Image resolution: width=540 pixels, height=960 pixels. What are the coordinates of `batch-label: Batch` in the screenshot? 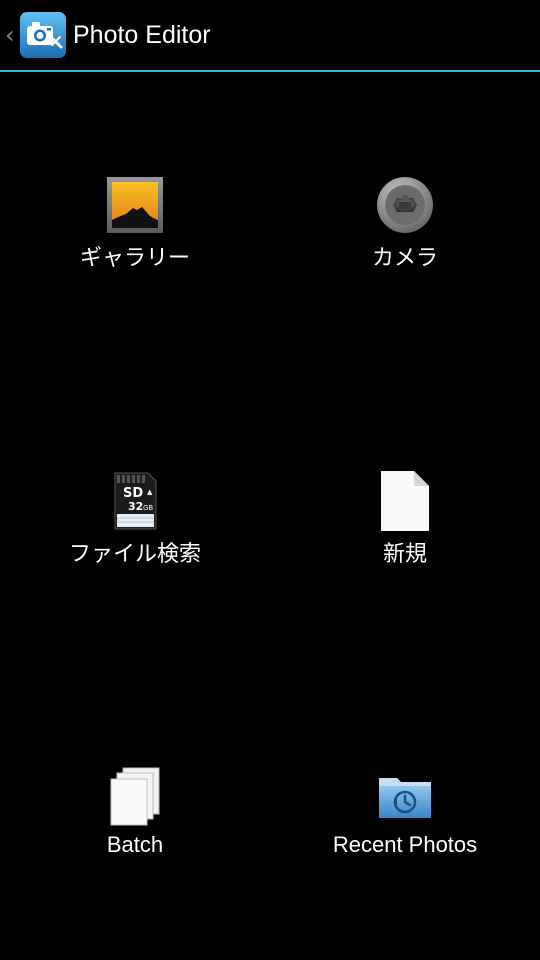 It's located at (135, 844).